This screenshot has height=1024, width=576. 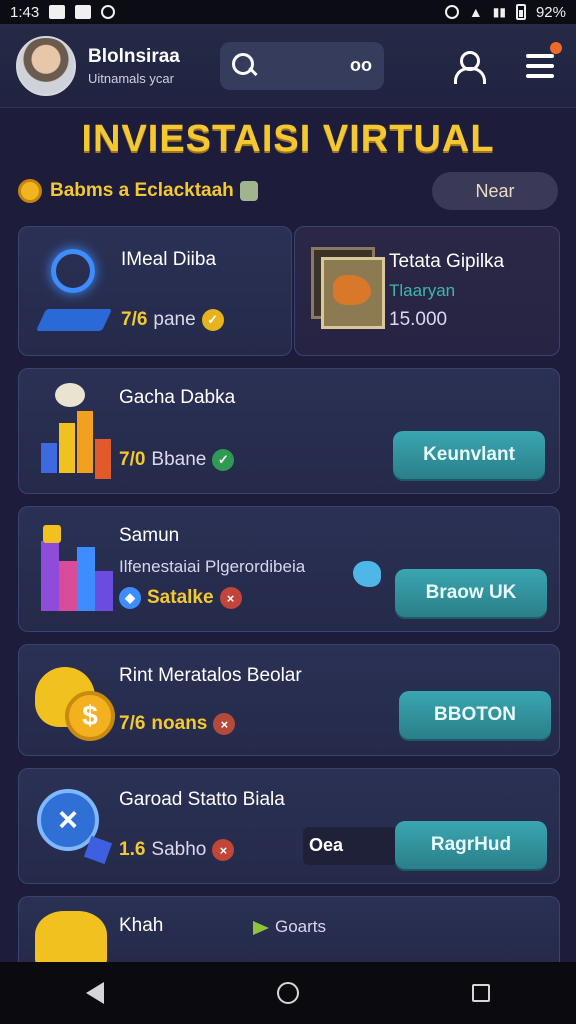 I want to click on card-mini-left: IMeal Diiba 7/6 pane ✓, so click(x=155, y=291).